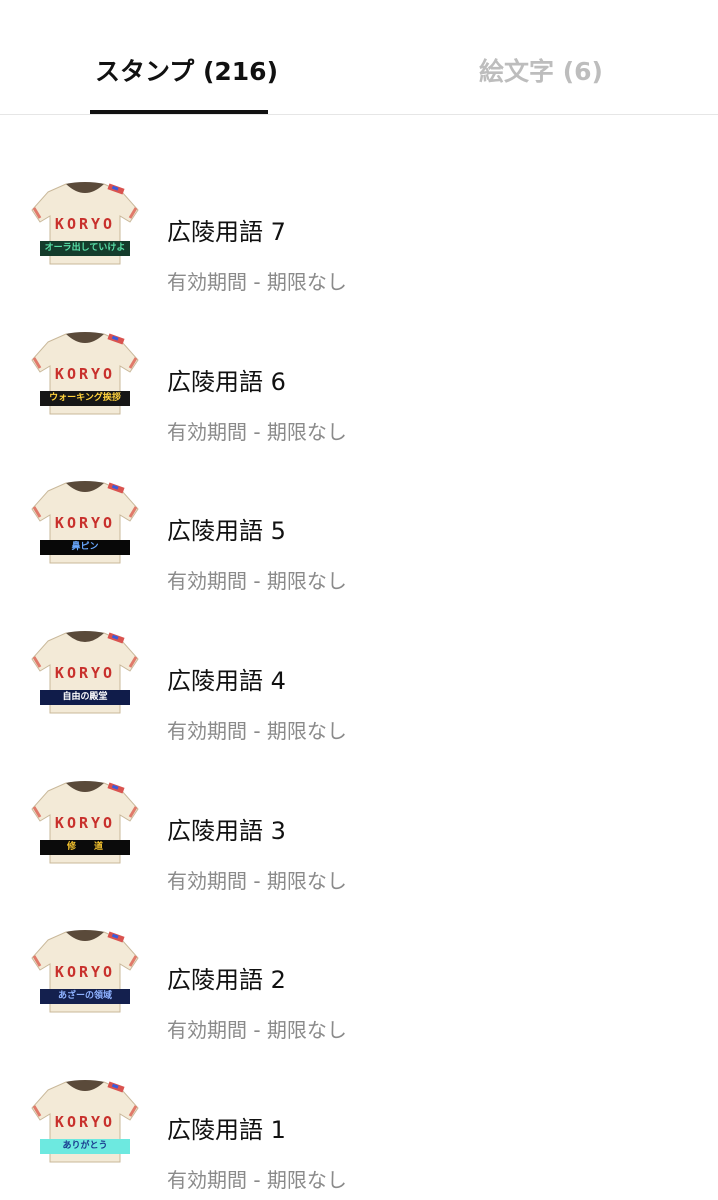  What do you see at coordinates (186, 71) in the screenshot?
I see `tab-stickers-label: スタンプ (216)` at bounding box center [186, 71].